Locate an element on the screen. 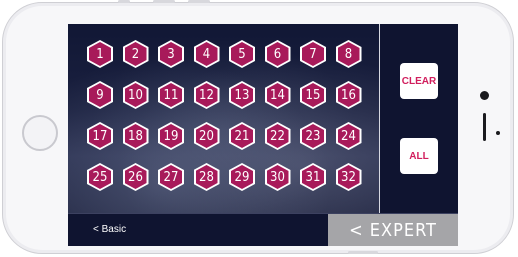 The height and width of the screenshot is (257, 518). number-hex-label: 21 is located at coordinates (242, 136).